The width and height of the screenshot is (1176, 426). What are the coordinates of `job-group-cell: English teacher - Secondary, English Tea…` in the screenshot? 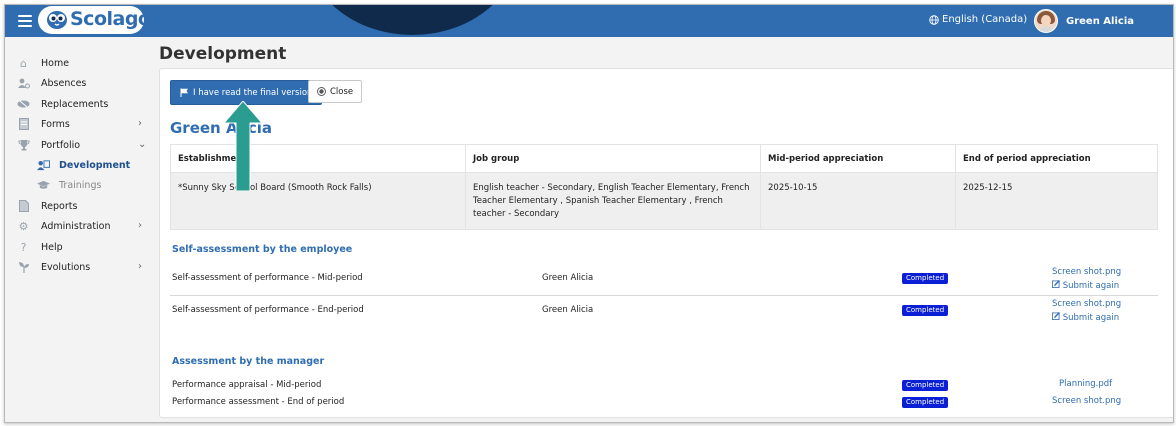 It's located at (613, 201).